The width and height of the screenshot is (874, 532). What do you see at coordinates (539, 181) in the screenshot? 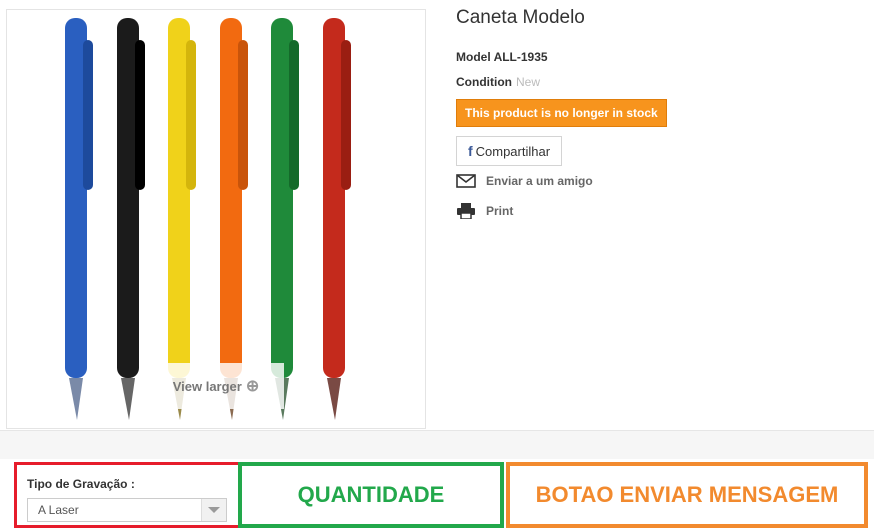
I see `send-to-friend-label: Enviar a um amigo` at bounding box center [539, 181].